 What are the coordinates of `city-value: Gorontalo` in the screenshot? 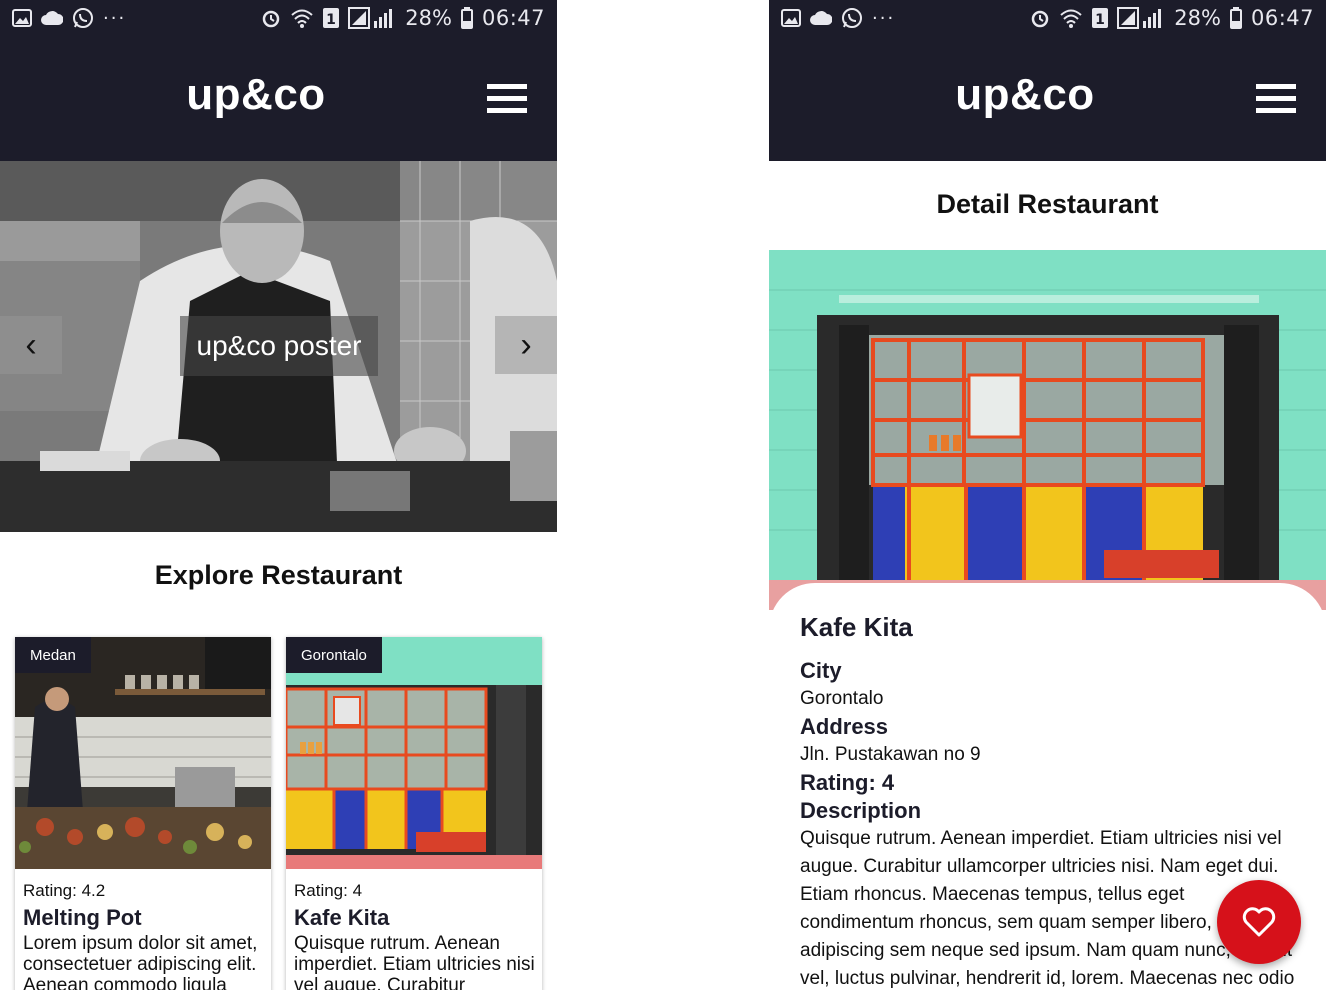 It's located at (842, 698).